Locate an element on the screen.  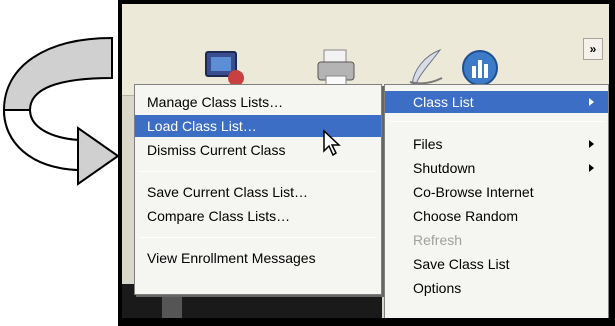
menu-item-label: Shutdown is located at coordinates (444, 168).